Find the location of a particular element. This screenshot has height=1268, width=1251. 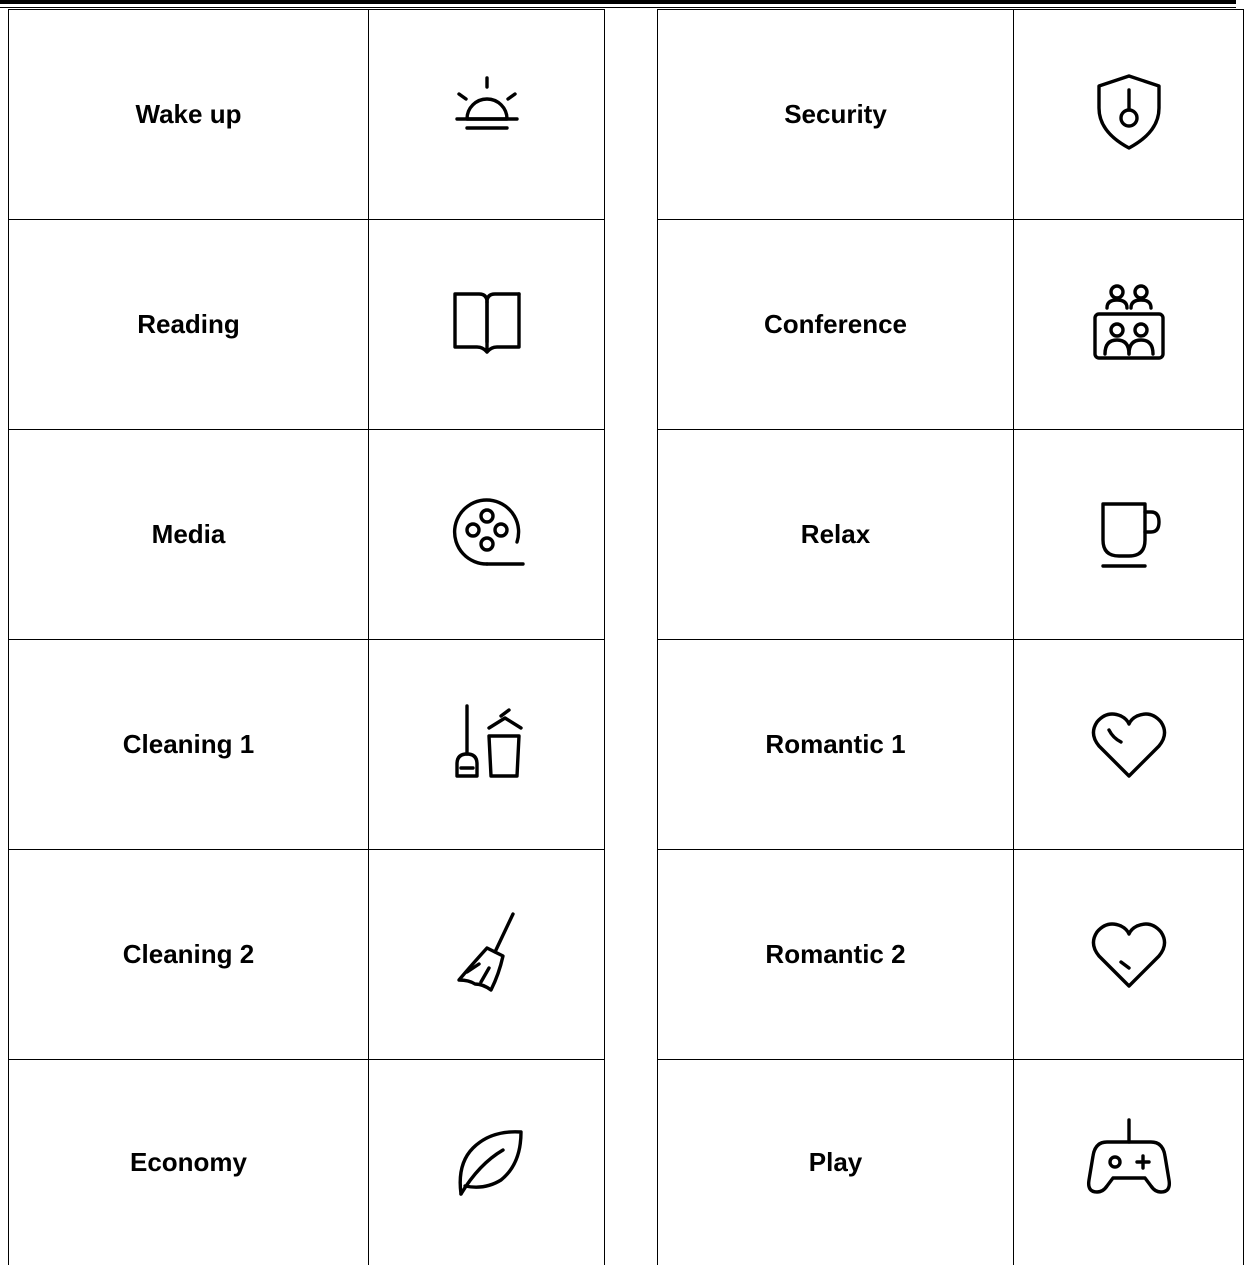

scene-label: Security is located at coordinates (835, 114).